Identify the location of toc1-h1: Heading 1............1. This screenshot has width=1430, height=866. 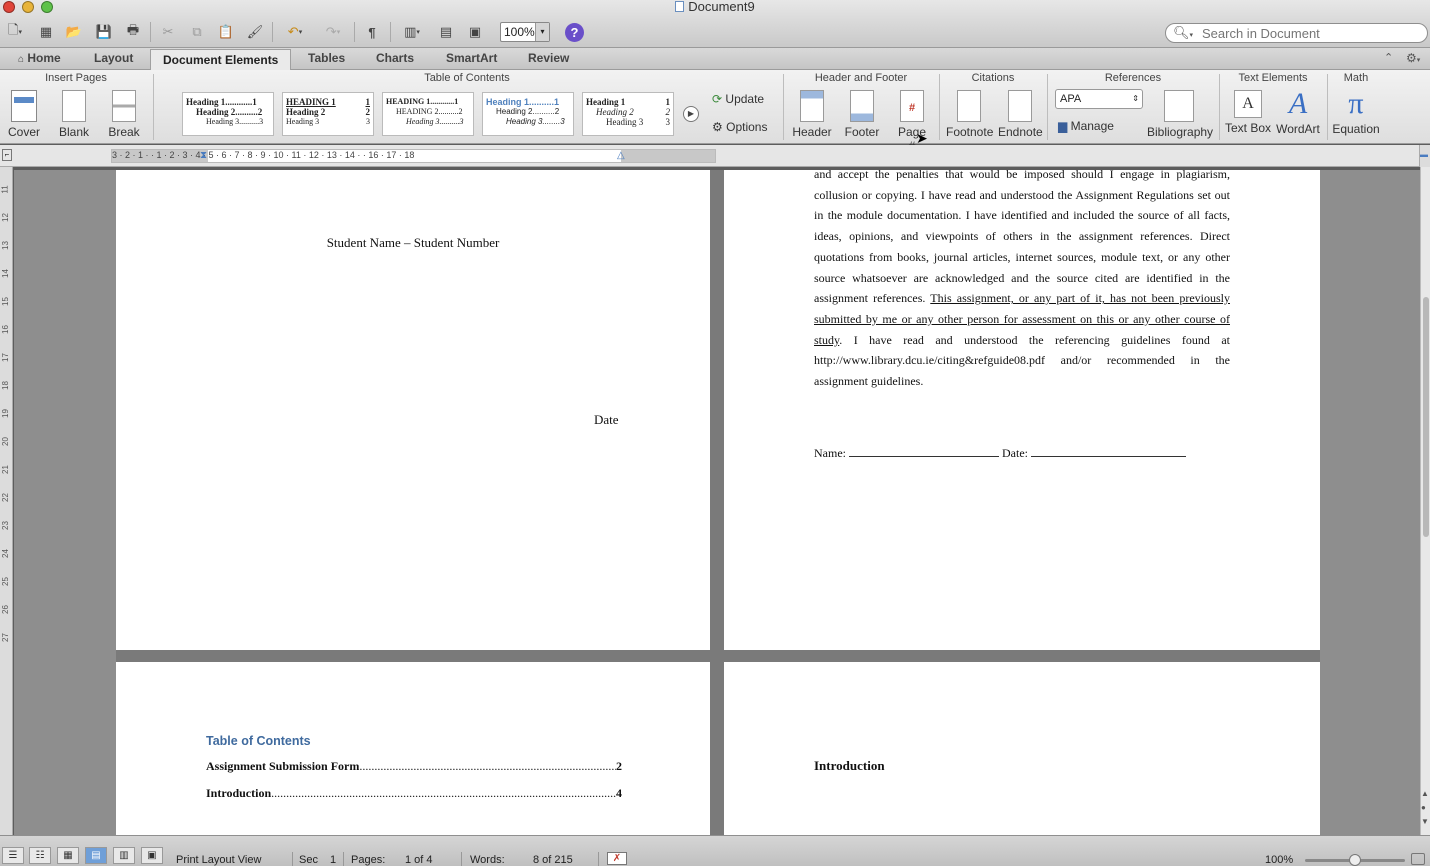
(221, 102).